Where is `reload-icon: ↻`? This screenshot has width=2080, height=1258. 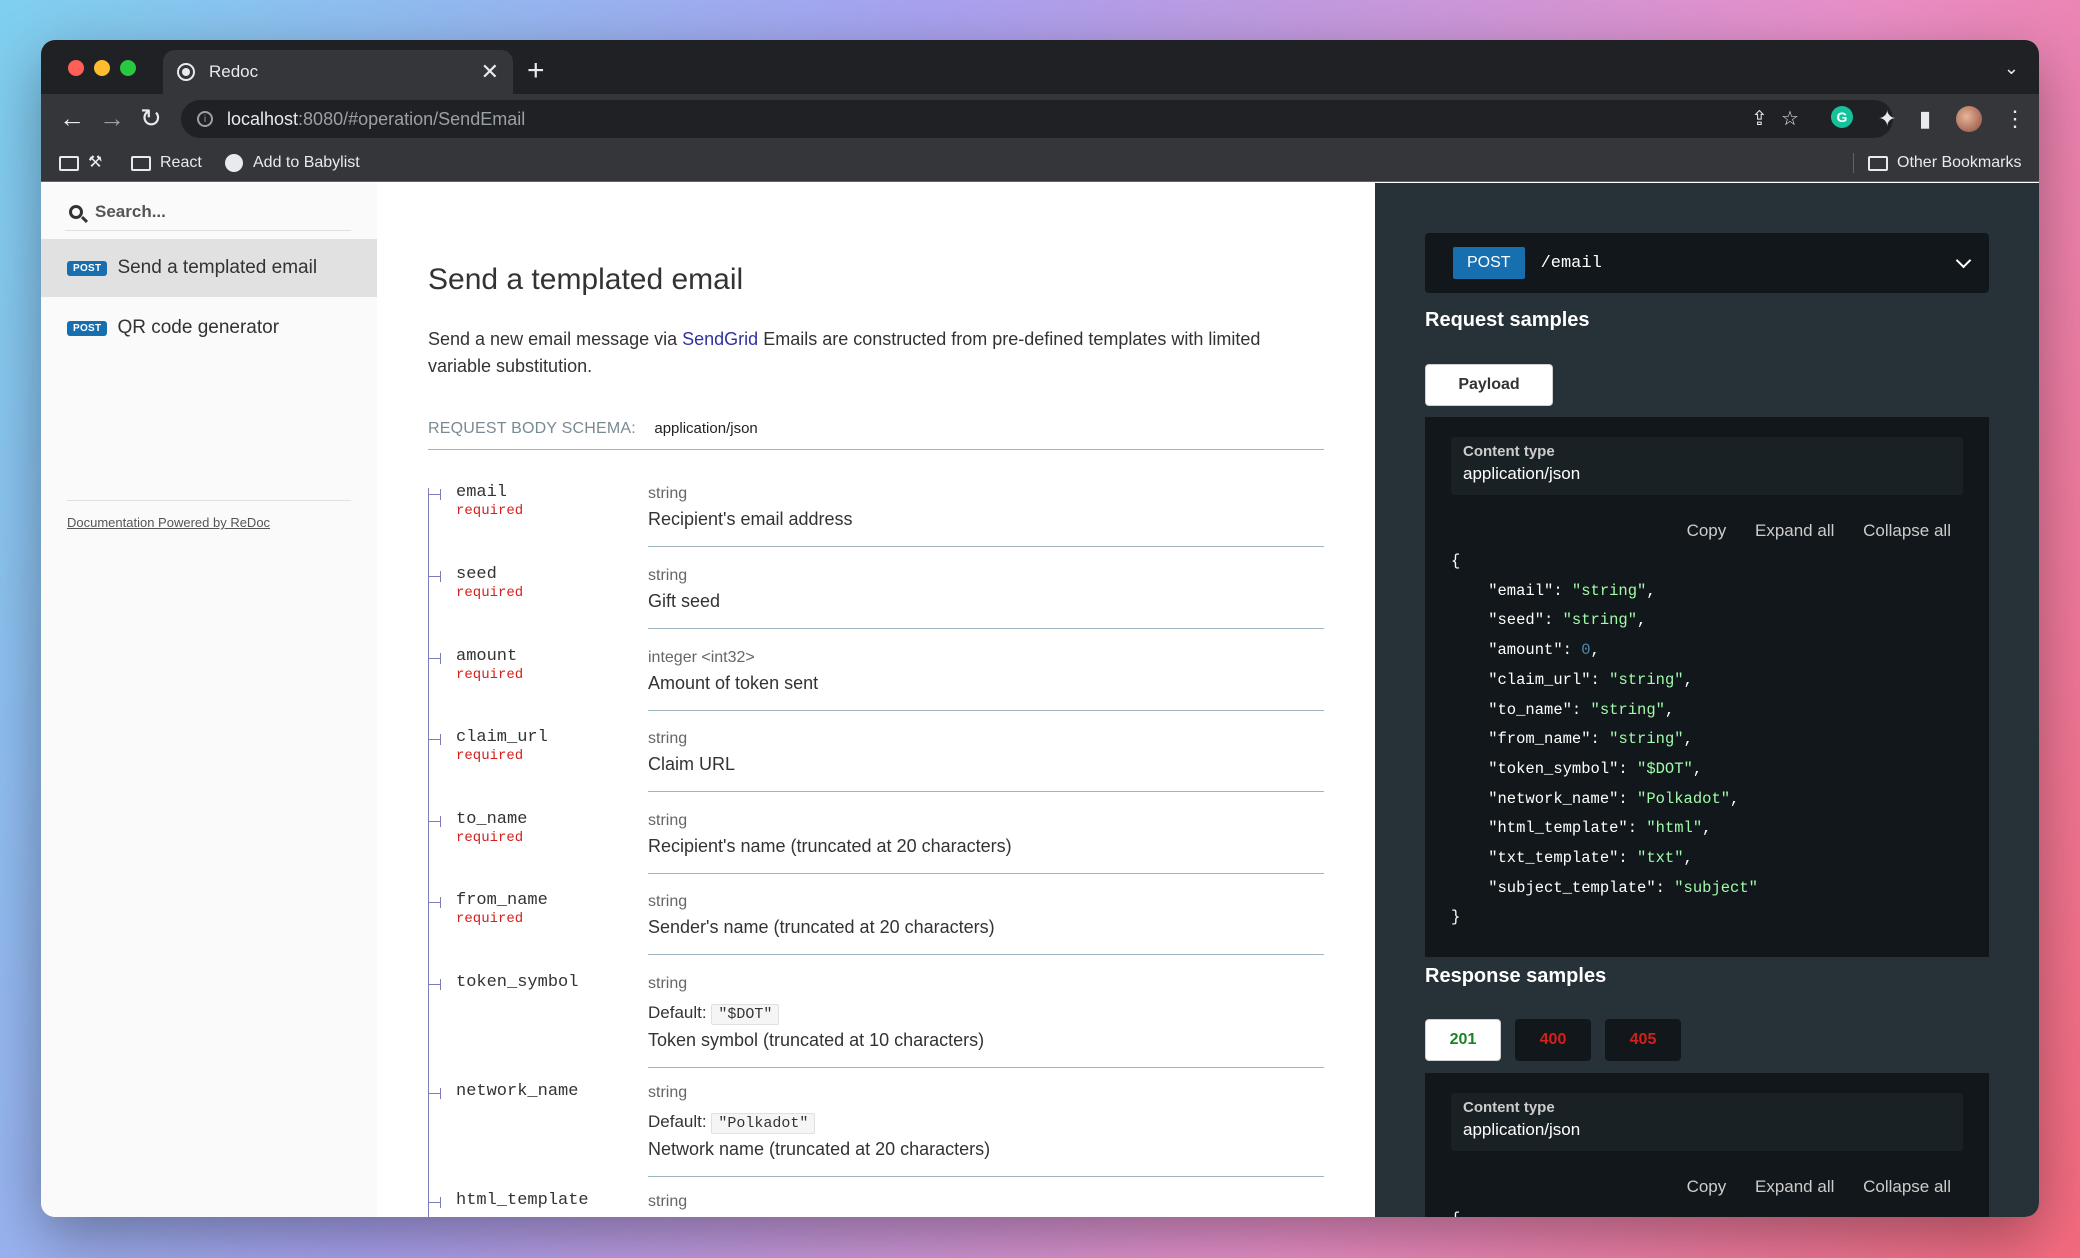
reload-icon: ↻ is located at coordinates (151, 118).